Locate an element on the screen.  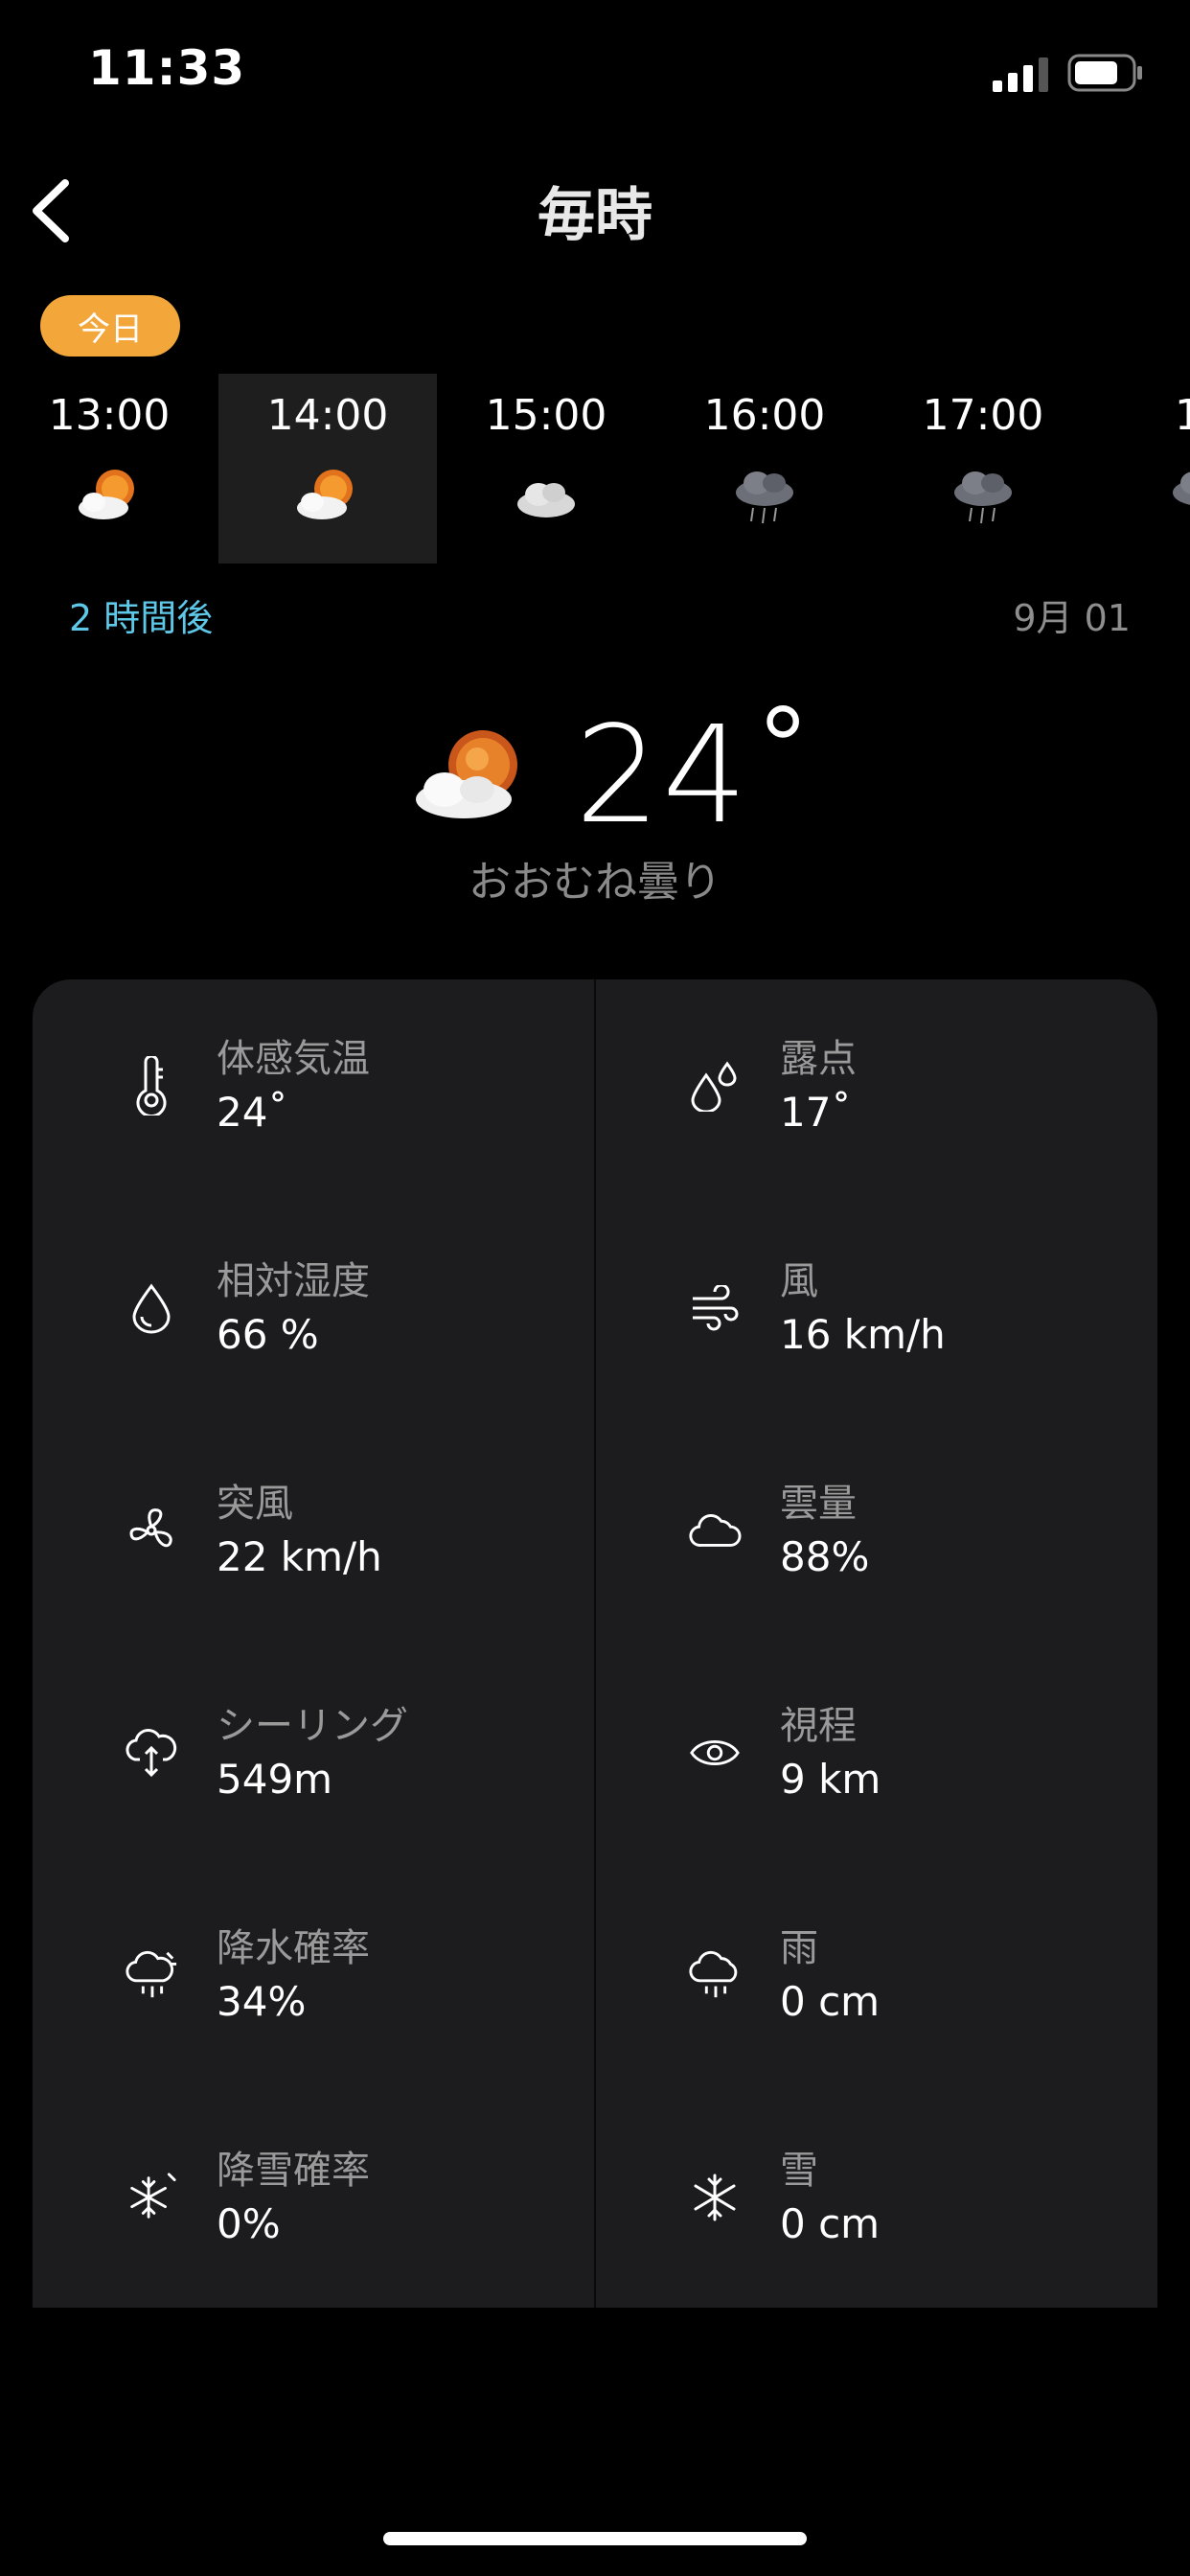
detail-ceiling: シーリング 549m is located at coordinates (313, 1757).